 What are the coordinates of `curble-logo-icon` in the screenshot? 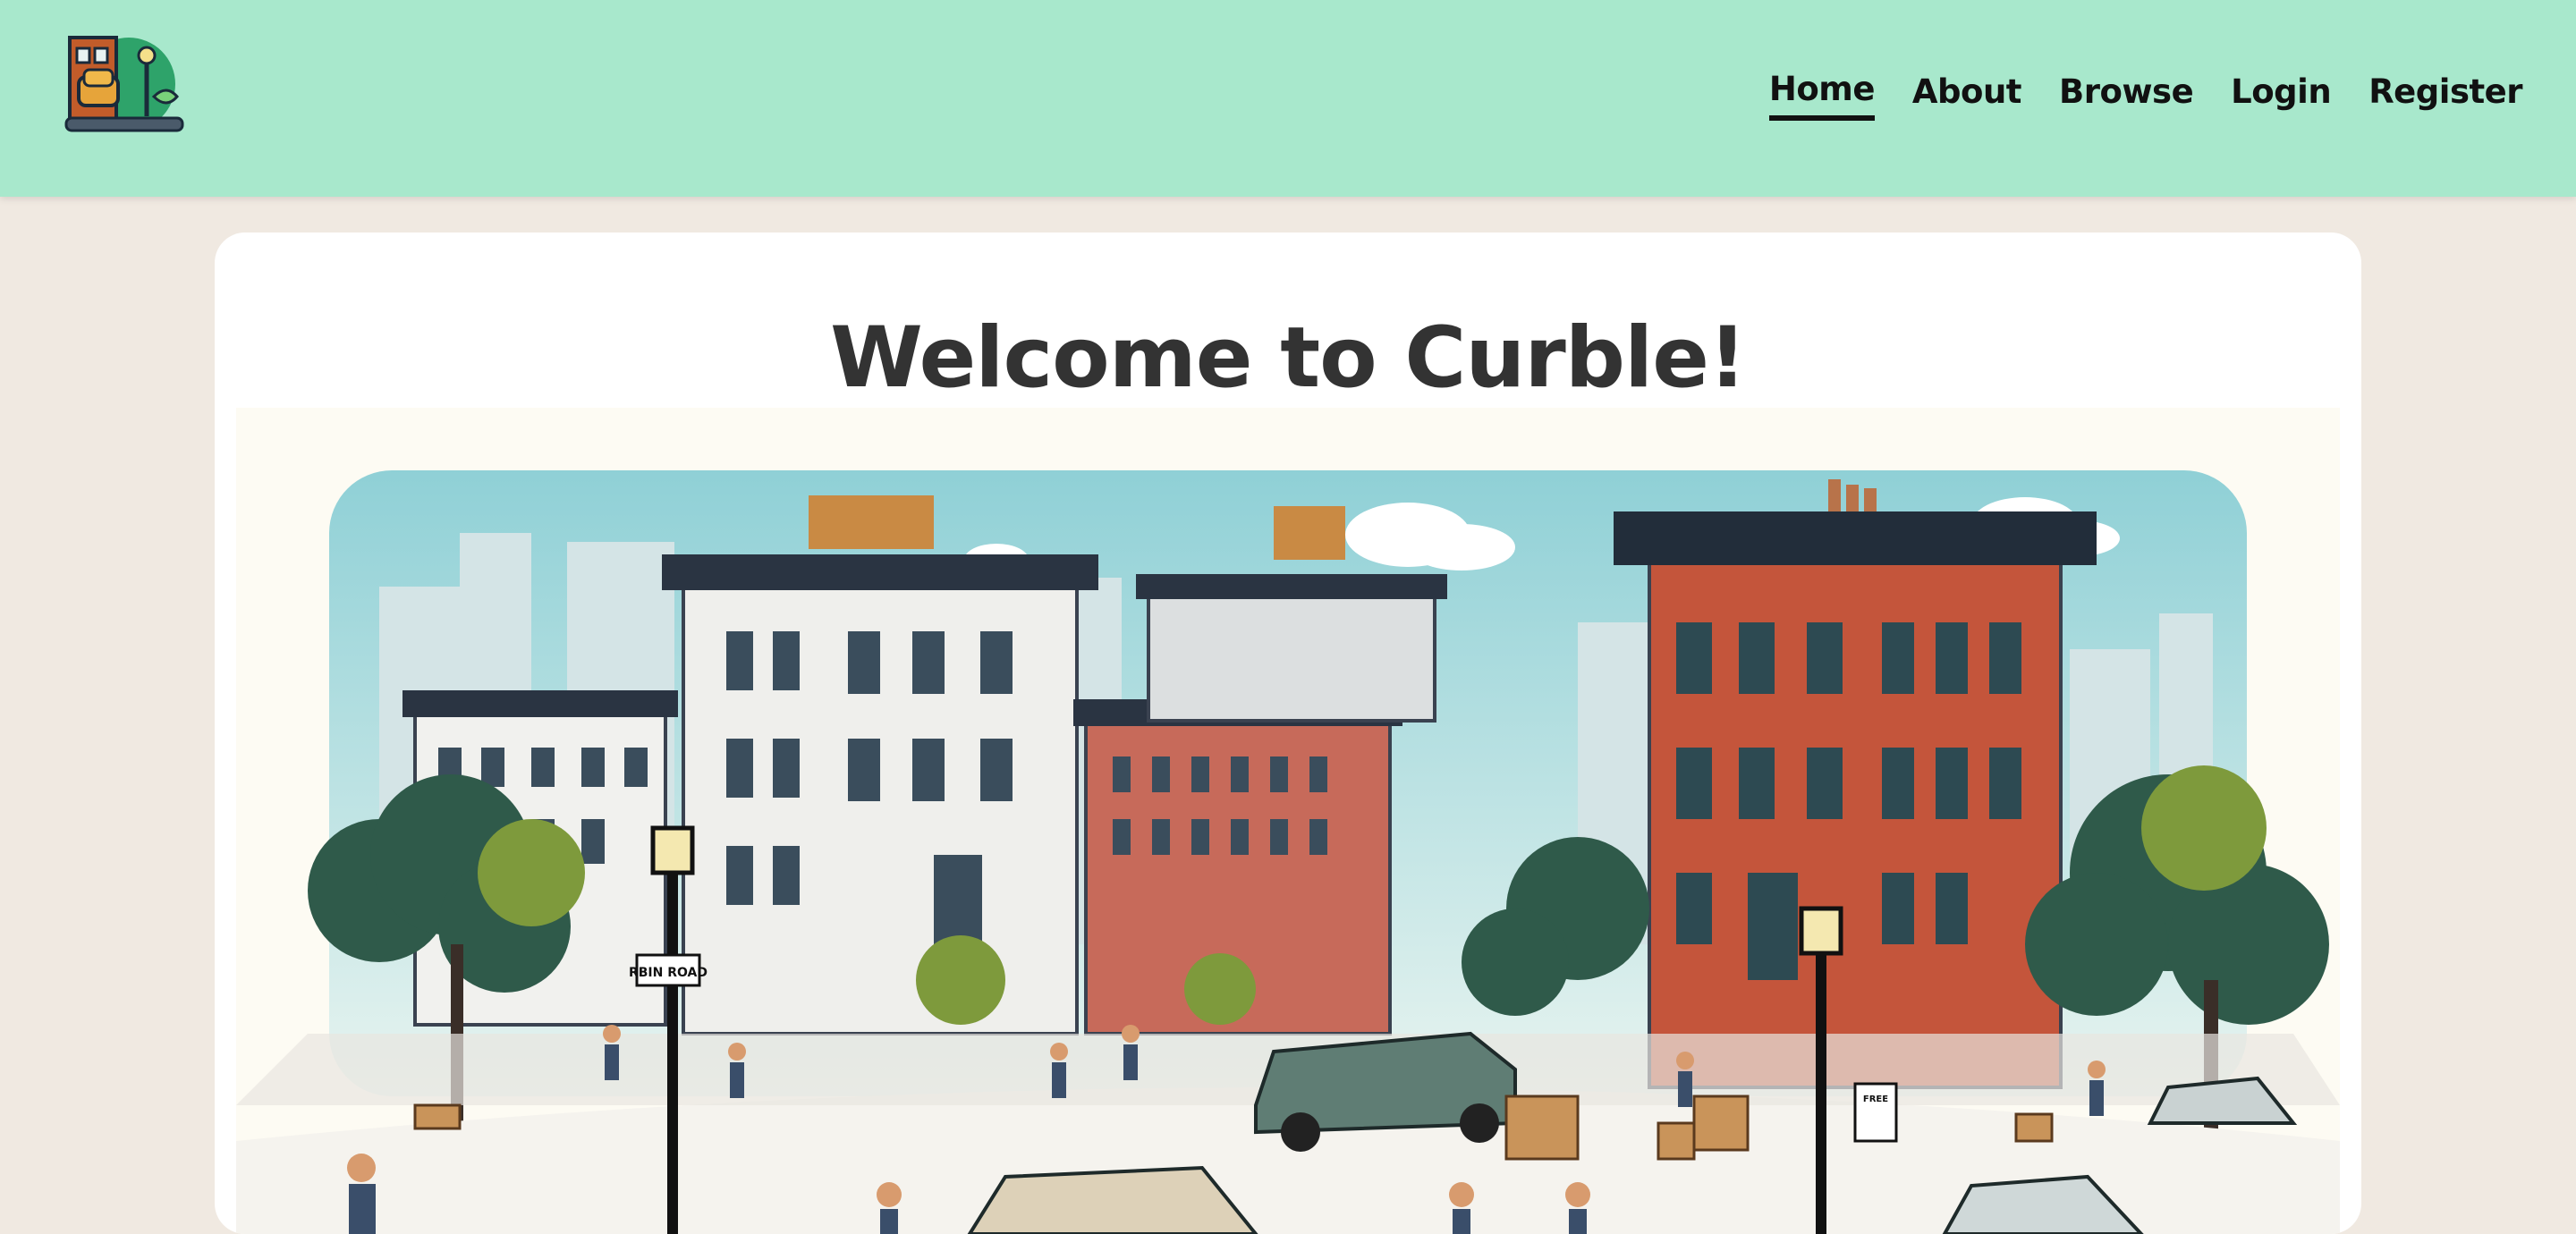 It's located at (124, 86).